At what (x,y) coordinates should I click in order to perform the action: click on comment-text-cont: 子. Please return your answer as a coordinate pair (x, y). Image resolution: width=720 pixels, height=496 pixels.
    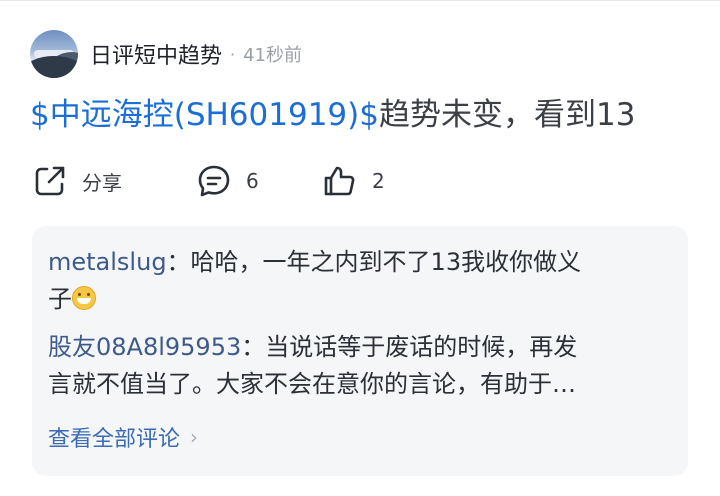
    Looking at the image, I should click on (60, 299).